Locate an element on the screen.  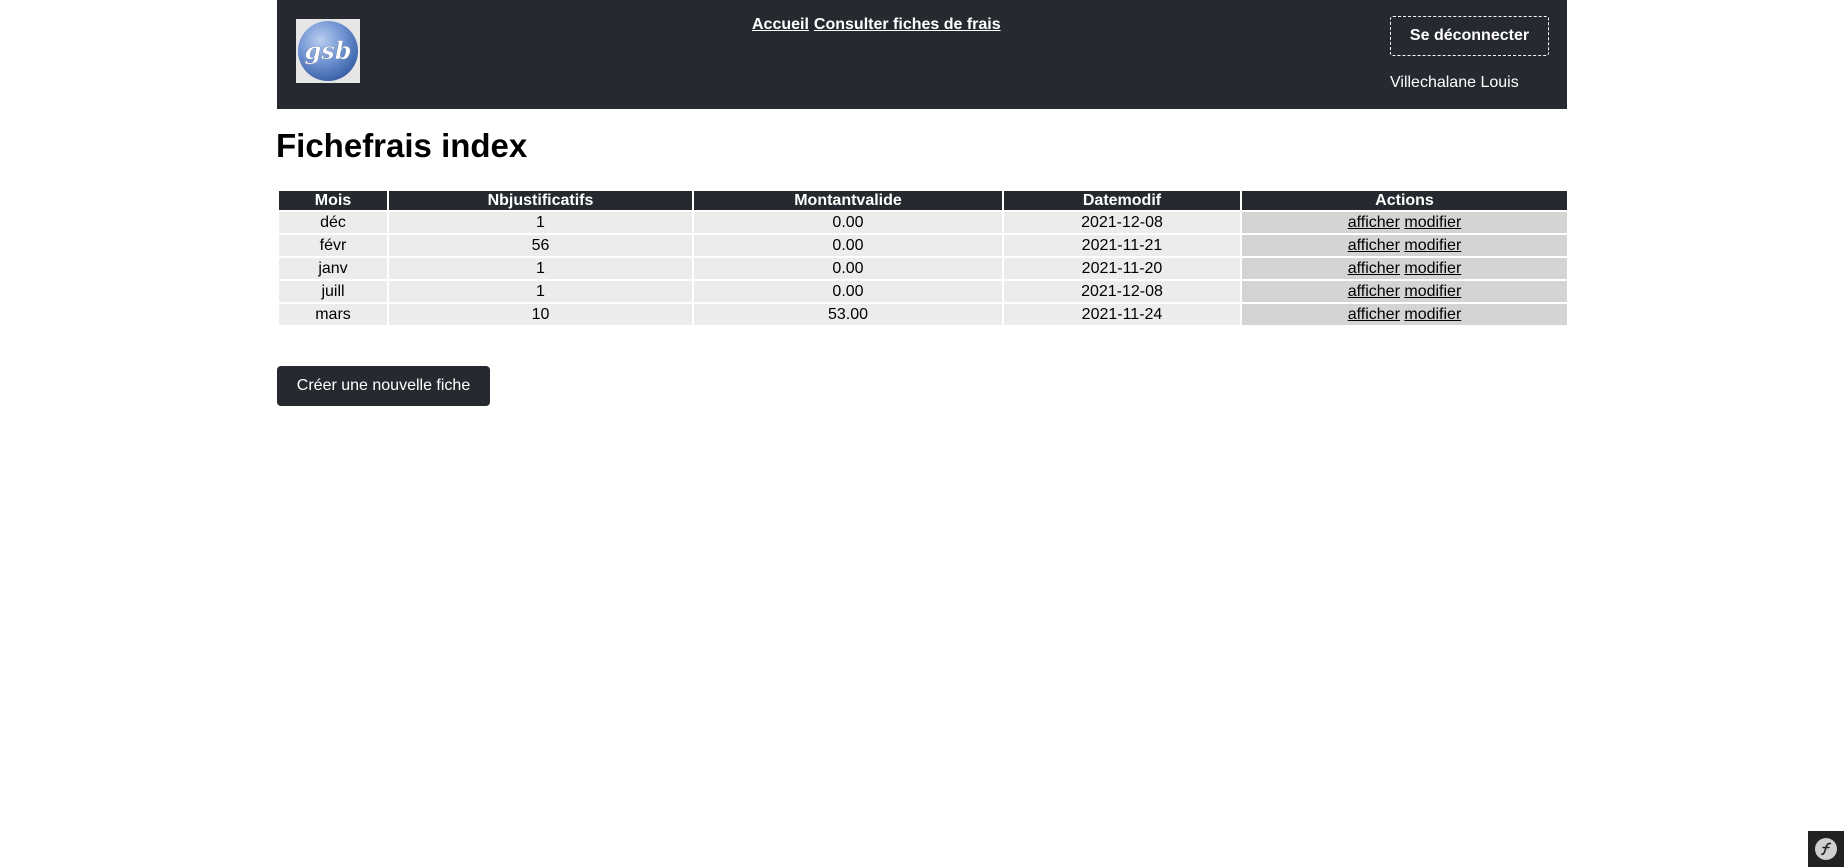
cell-montantvalide: 53.00 is located at coordinates (848, 314).